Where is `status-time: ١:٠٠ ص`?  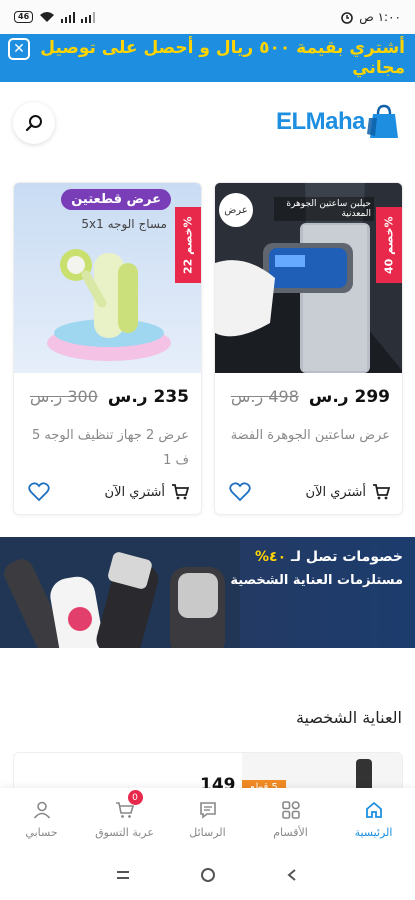 status-time: ١:٠٠ ص is located at coordinates (380, 17).